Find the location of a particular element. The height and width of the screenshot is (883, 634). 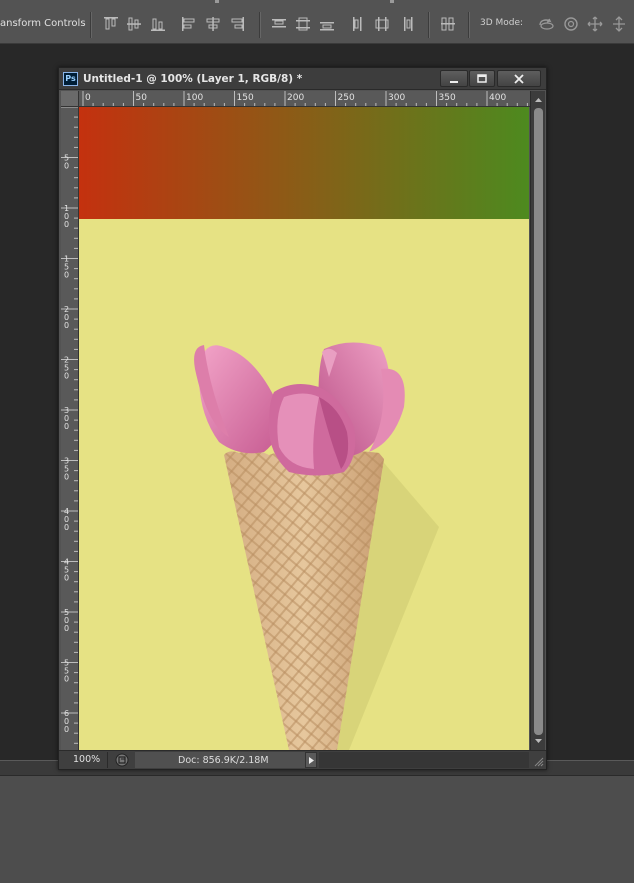

resize-grip-icon is located at coordinates (538, 761).